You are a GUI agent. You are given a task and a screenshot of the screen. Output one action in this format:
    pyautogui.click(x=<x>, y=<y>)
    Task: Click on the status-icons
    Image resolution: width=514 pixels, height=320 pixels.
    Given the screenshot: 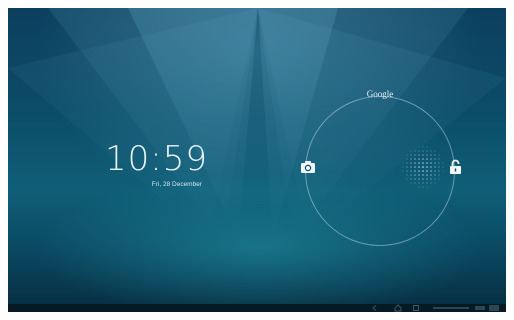 What is the action you would take?
    pyautogui.click(x=466, y=308)
    